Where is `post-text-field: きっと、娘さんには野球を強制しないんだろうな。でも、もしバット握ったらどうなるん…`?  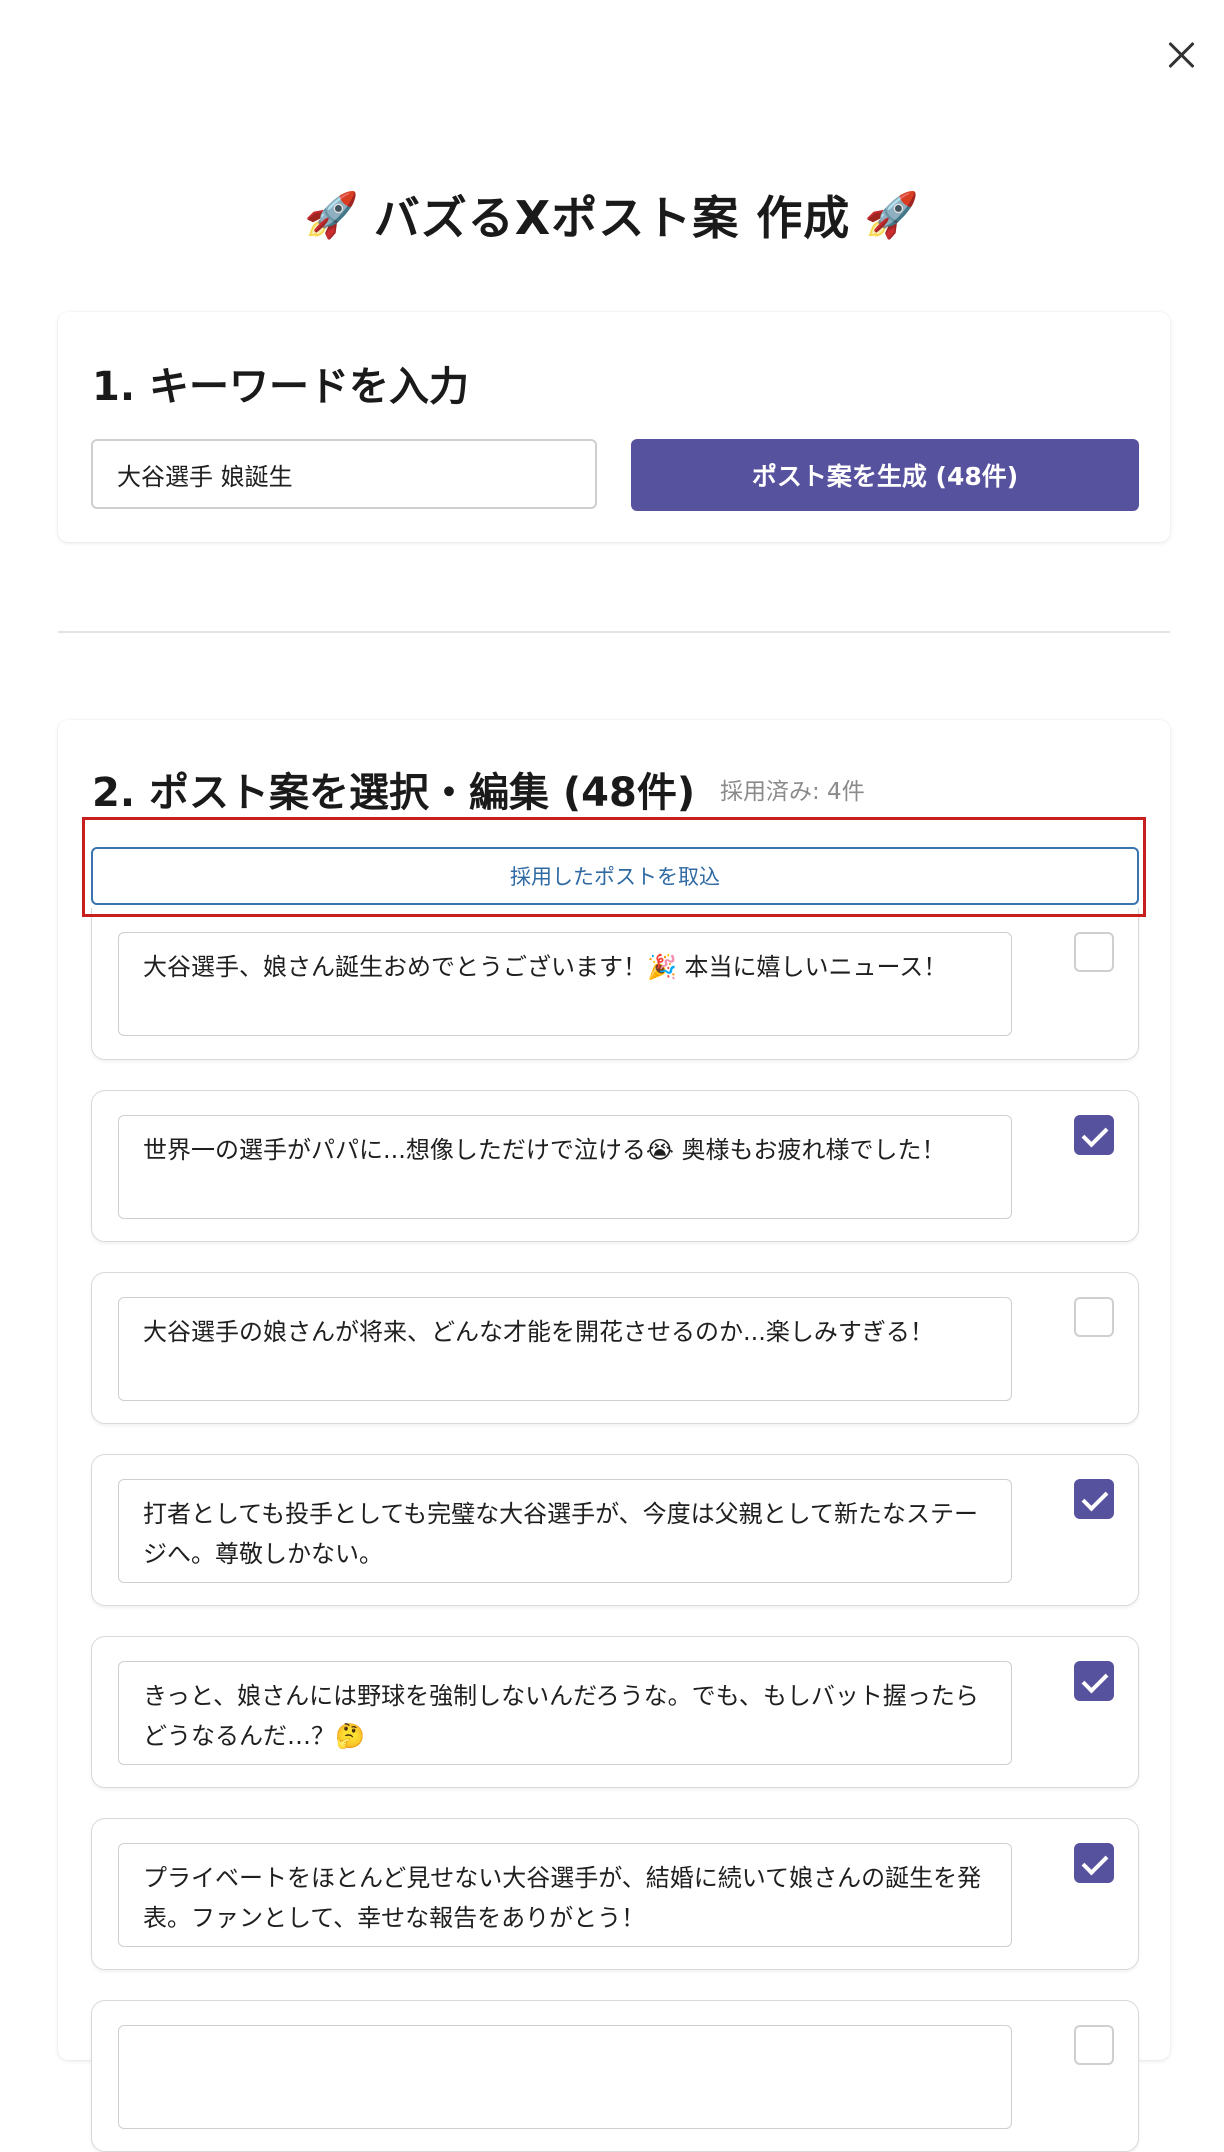
post-text-field: きっと、娘さんには野球を強制しないんだろうな。でも、もしバット握ったらどうなるん… is located at coordinates (565, 1713).